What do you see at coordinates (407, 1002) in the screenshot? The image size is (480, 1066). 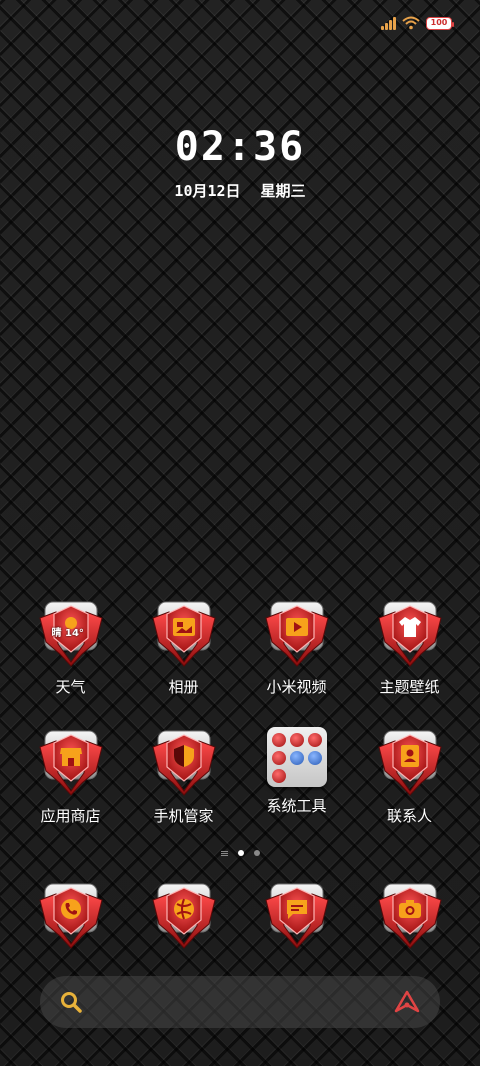 I see `assistant-icon` at bounding box center [407, 1002].